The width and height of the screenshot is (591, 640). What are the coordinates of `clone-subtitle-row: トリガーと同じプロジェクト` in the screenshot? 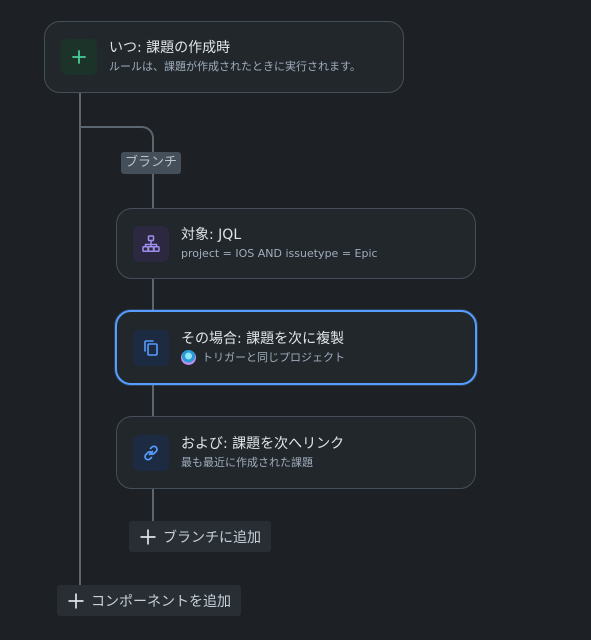 It's located at (263, 358).